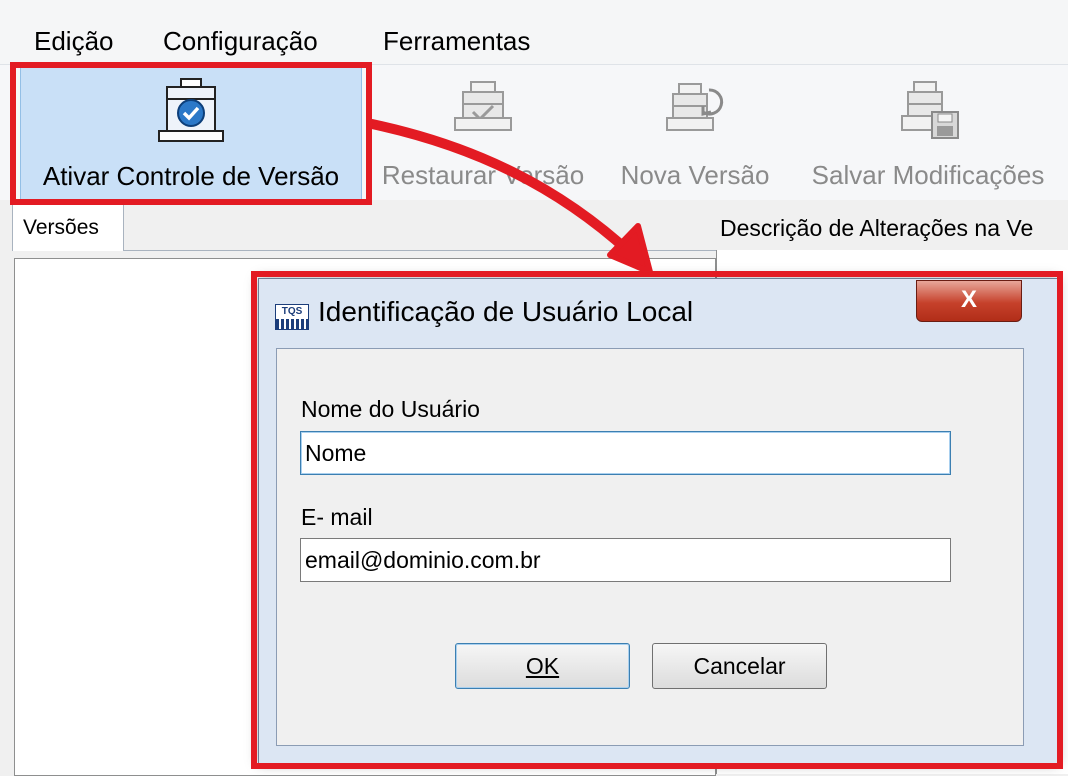 The height and width of the screenshot is (776, 1068). What do you see at coordinates (510, 197) in the screenshot?
I see `annotation-arrow-icon` at bounding box center [510, 197].